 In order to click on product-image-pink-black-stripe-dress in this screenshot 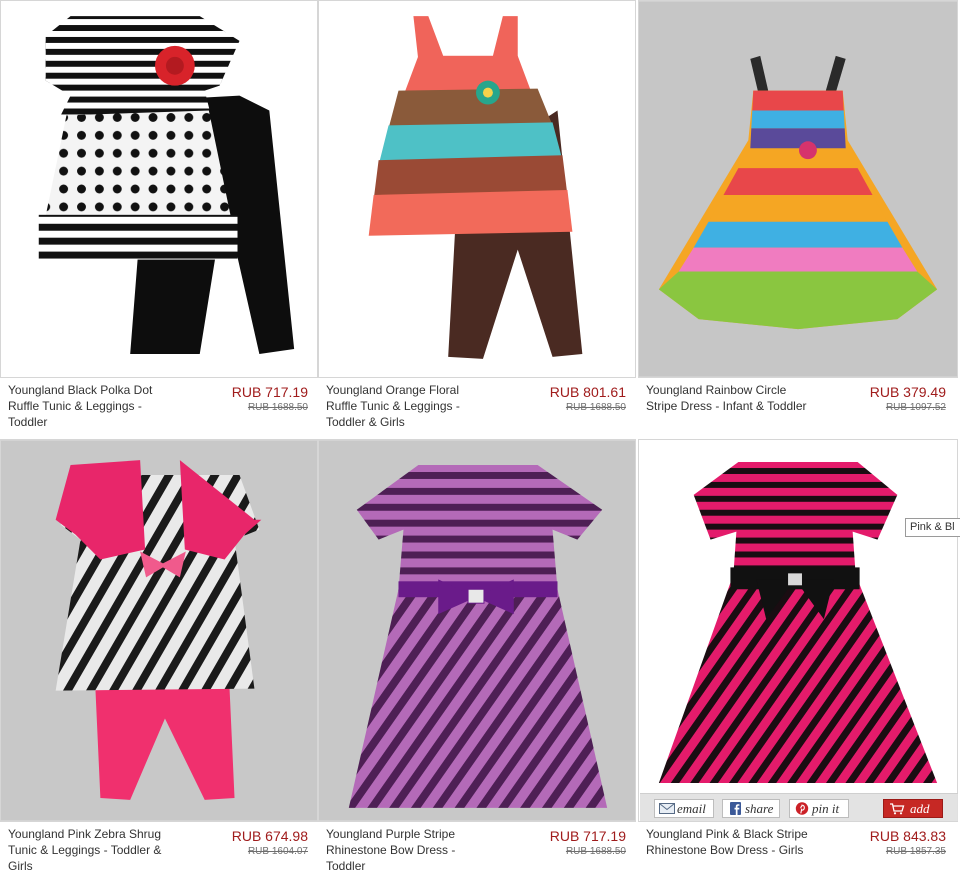, I will do `click(798, 630)`.